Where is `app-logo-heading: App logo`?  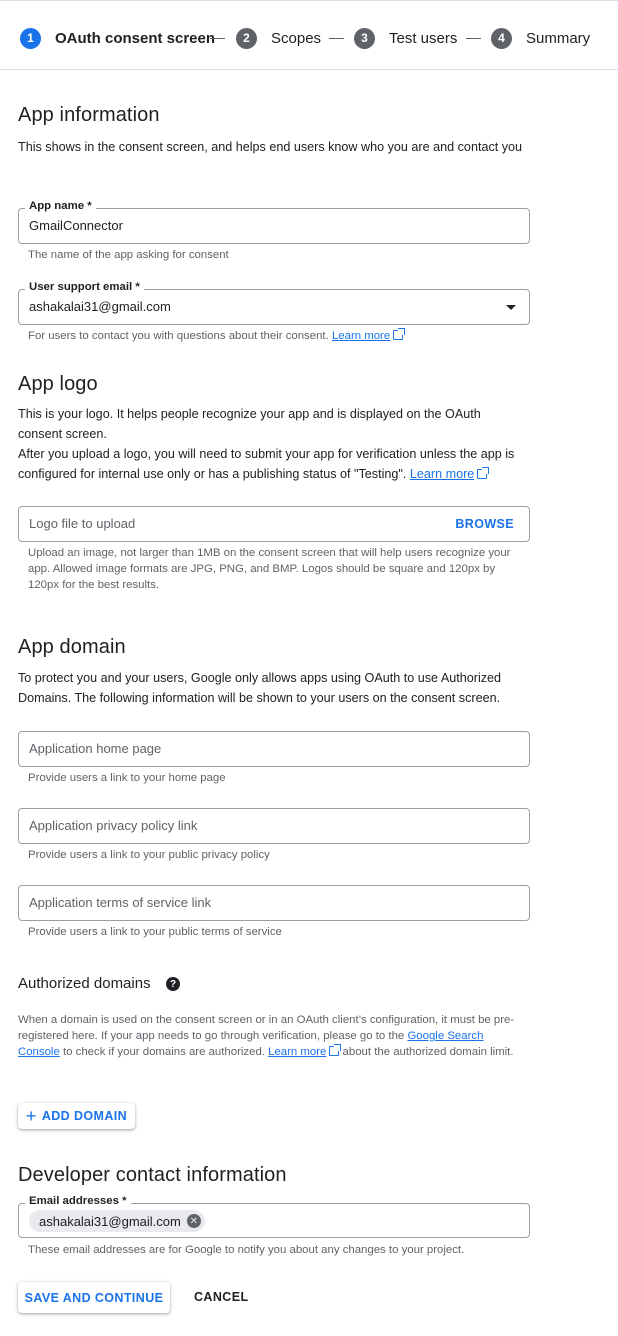
app-logo-heading: App logo is located at coordinates (58, 384).